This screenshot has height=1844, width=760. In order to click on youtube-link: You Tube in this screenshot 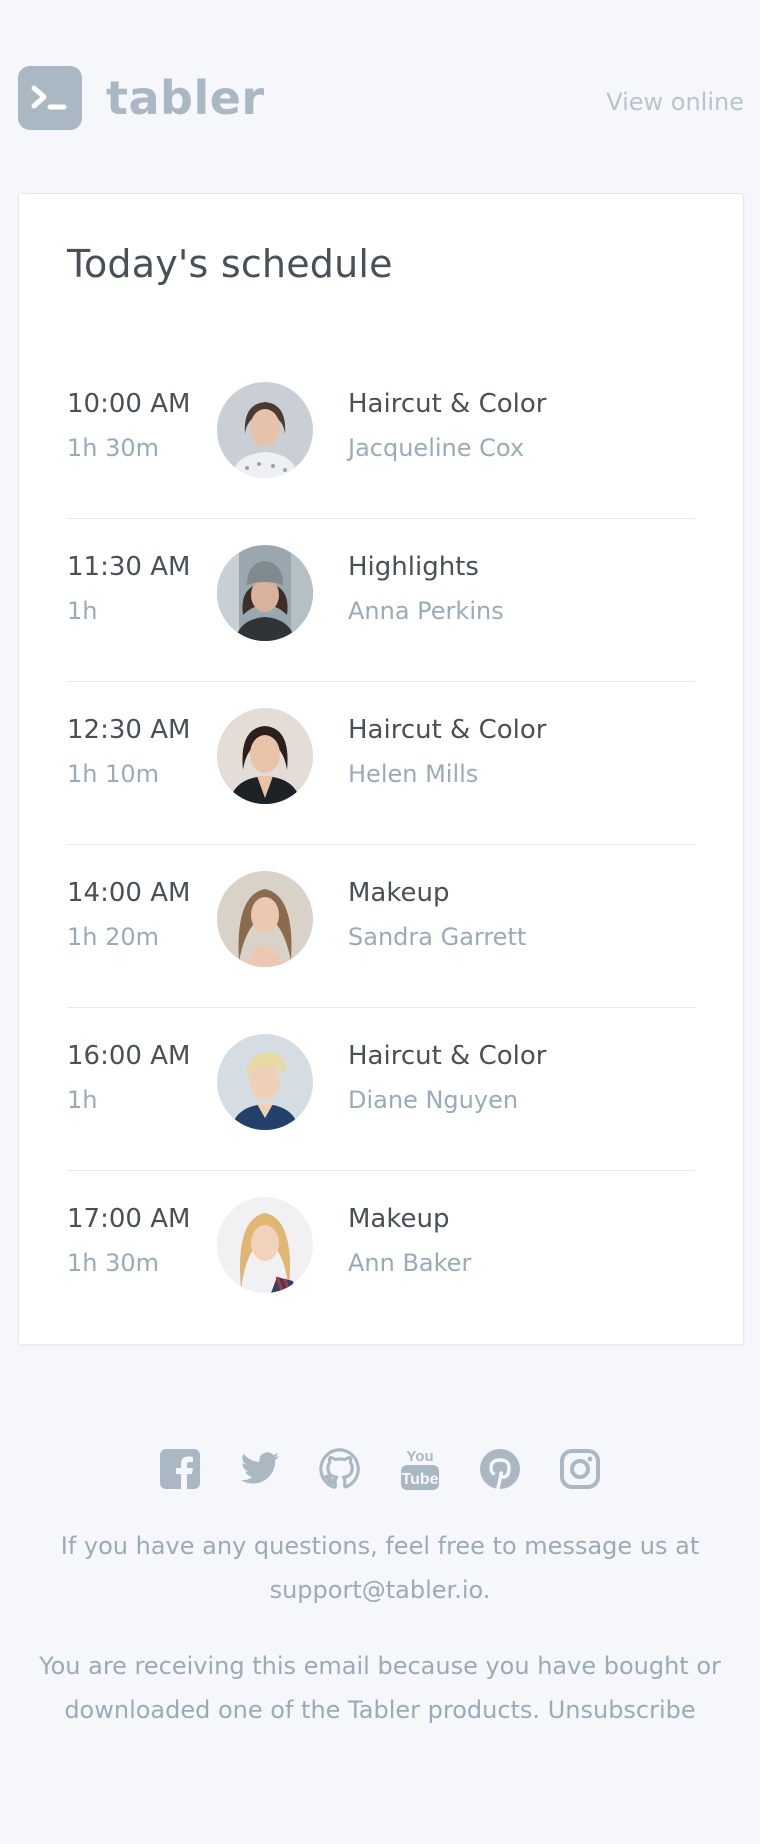, I will do `click(420, 1469)`.